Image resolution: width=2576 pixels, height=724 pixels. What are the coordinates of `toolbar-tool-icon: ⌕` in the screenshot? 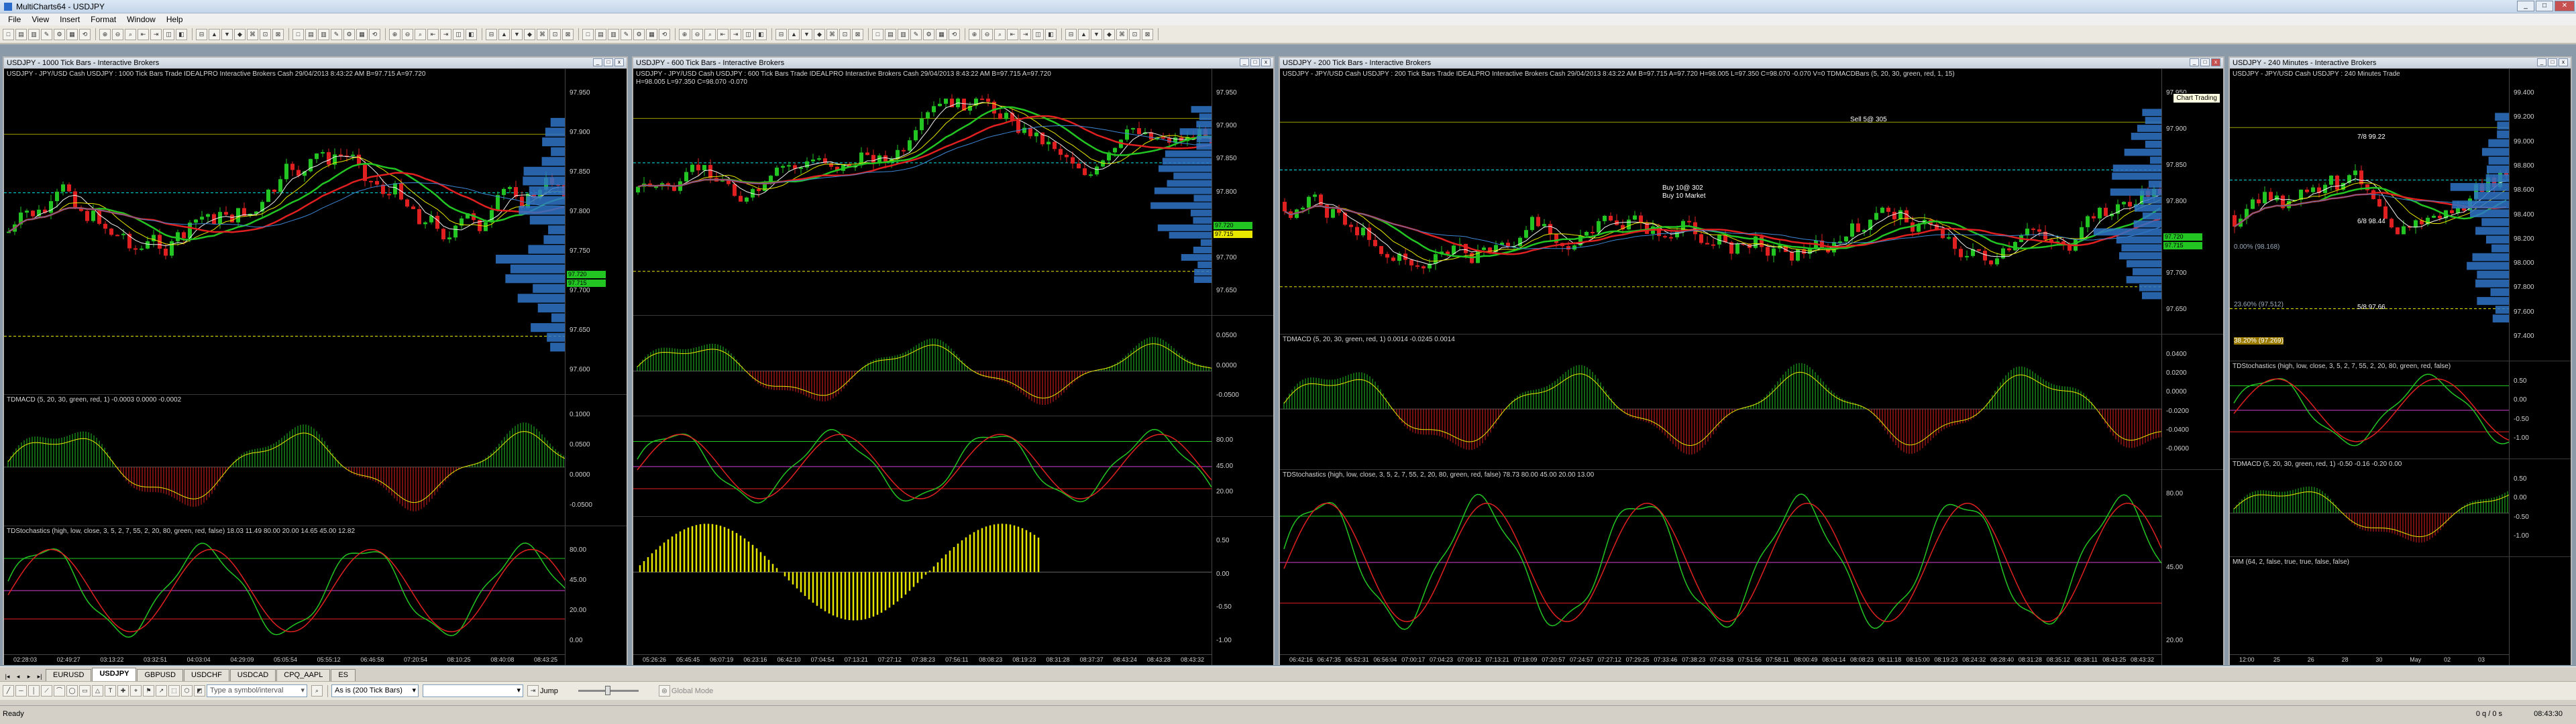 It's located at (710, 34).